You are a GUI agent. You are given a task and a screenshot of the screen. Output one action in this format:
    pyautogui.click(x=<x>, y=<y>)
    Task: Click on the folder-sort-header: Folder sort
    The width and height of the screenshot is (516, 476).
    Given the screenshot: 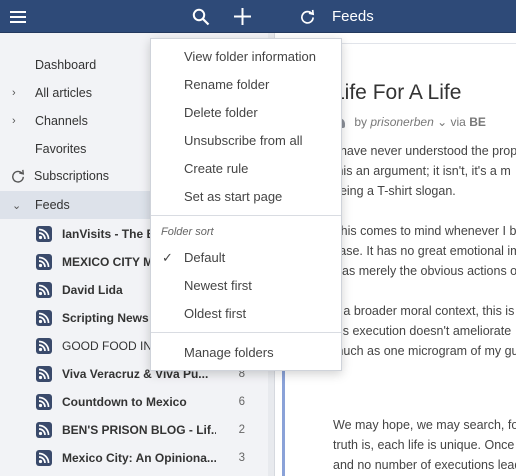 What is the action you would take?
    pyautogui.click(x=187, y=232)
    